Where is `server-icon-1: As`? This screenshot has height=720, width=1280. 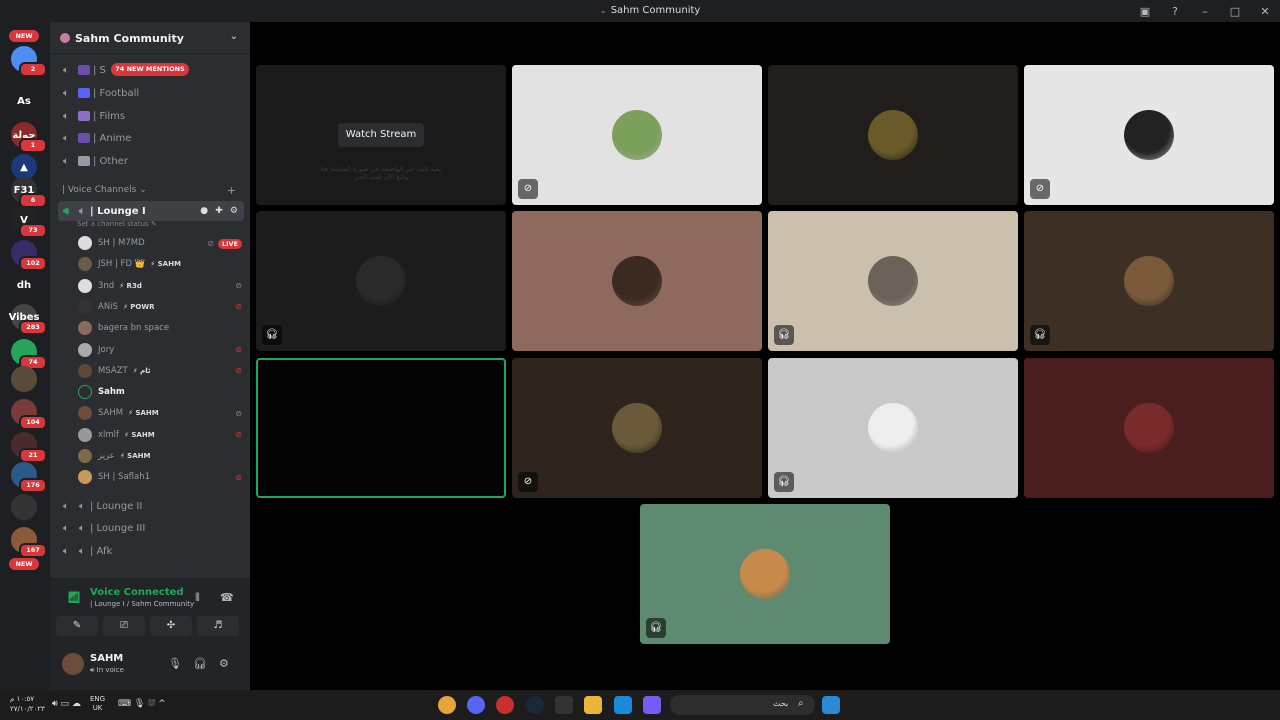 server-icon-1: As is located at coordinates (24, 101).